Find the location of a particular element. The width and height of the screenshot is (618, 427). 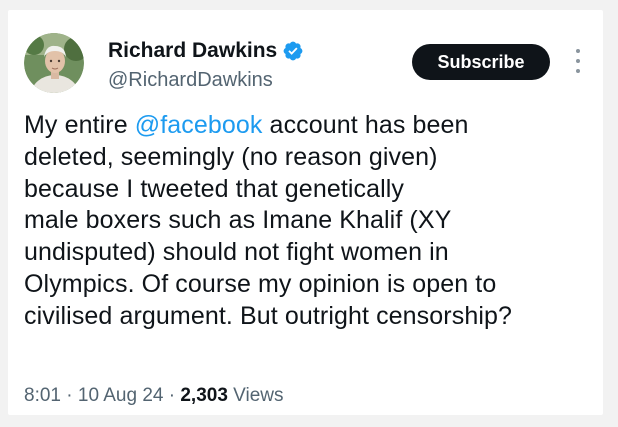

profile-photo is located at coordinates (54, 63).